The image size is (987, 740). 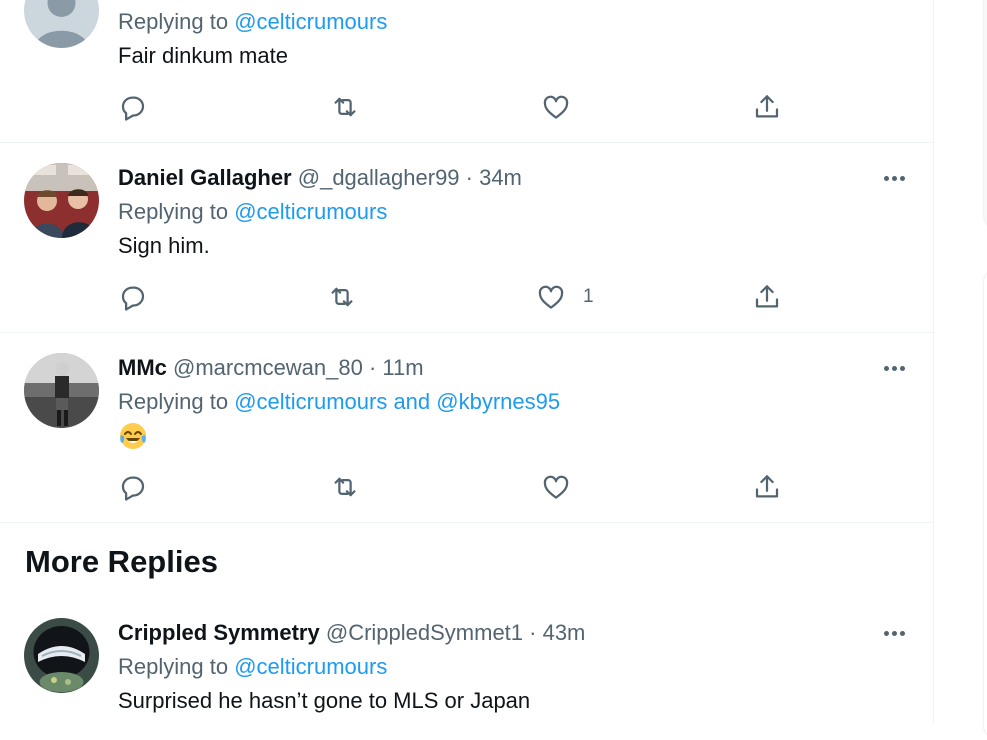 What do you see at coordinates (397, 401) in the screenshot?
I see `mention-link: @celticrumours and @kbyrnes95` at bounding box center [397, 401].